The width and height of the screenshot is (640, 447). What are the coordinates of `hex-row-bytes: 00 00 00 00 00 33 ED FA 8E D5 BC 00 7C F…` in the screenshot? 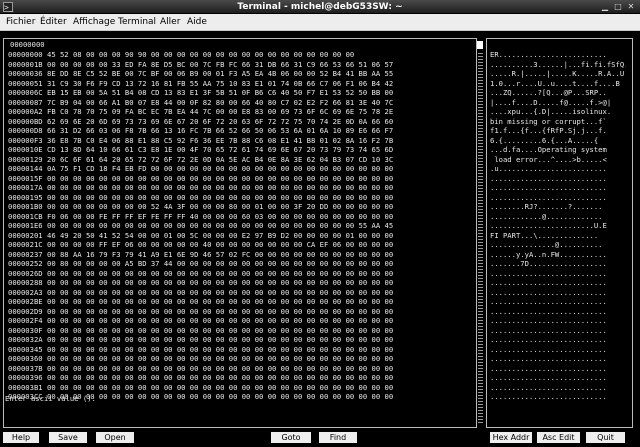 It's located at (260, 65).